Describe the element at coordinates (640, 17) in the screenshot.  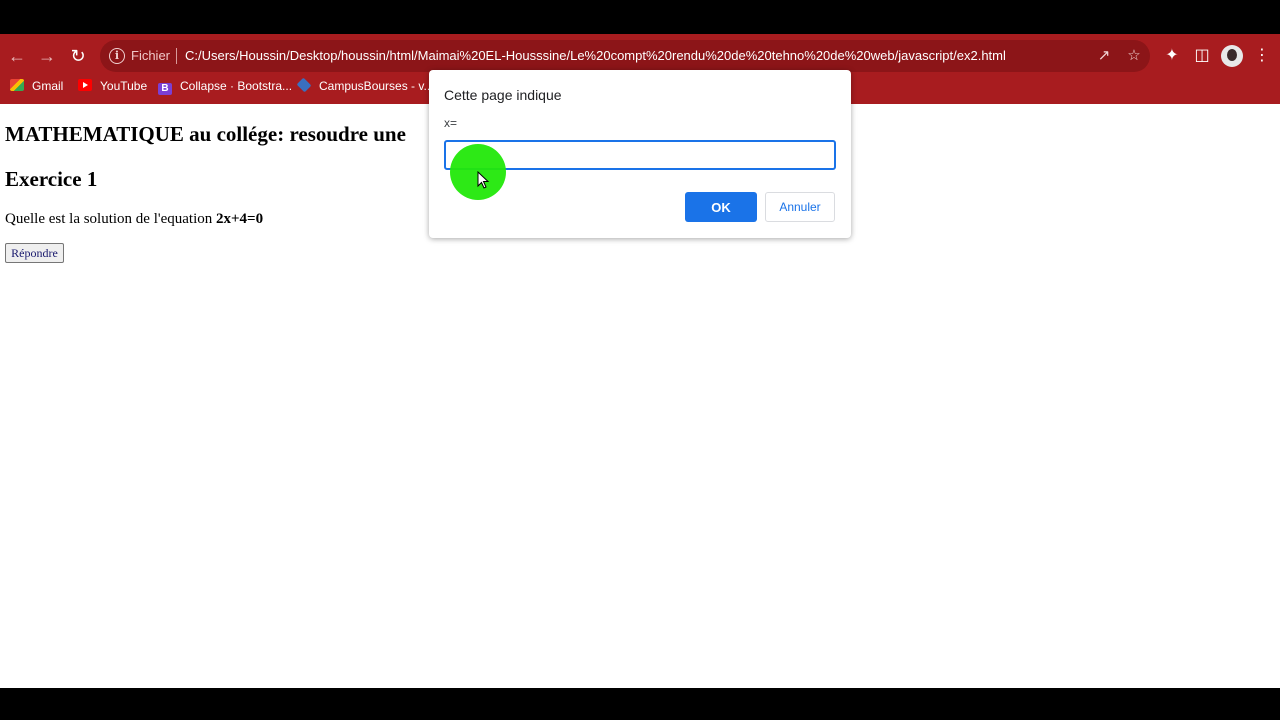
I see `video-letterbox-top` at that location.